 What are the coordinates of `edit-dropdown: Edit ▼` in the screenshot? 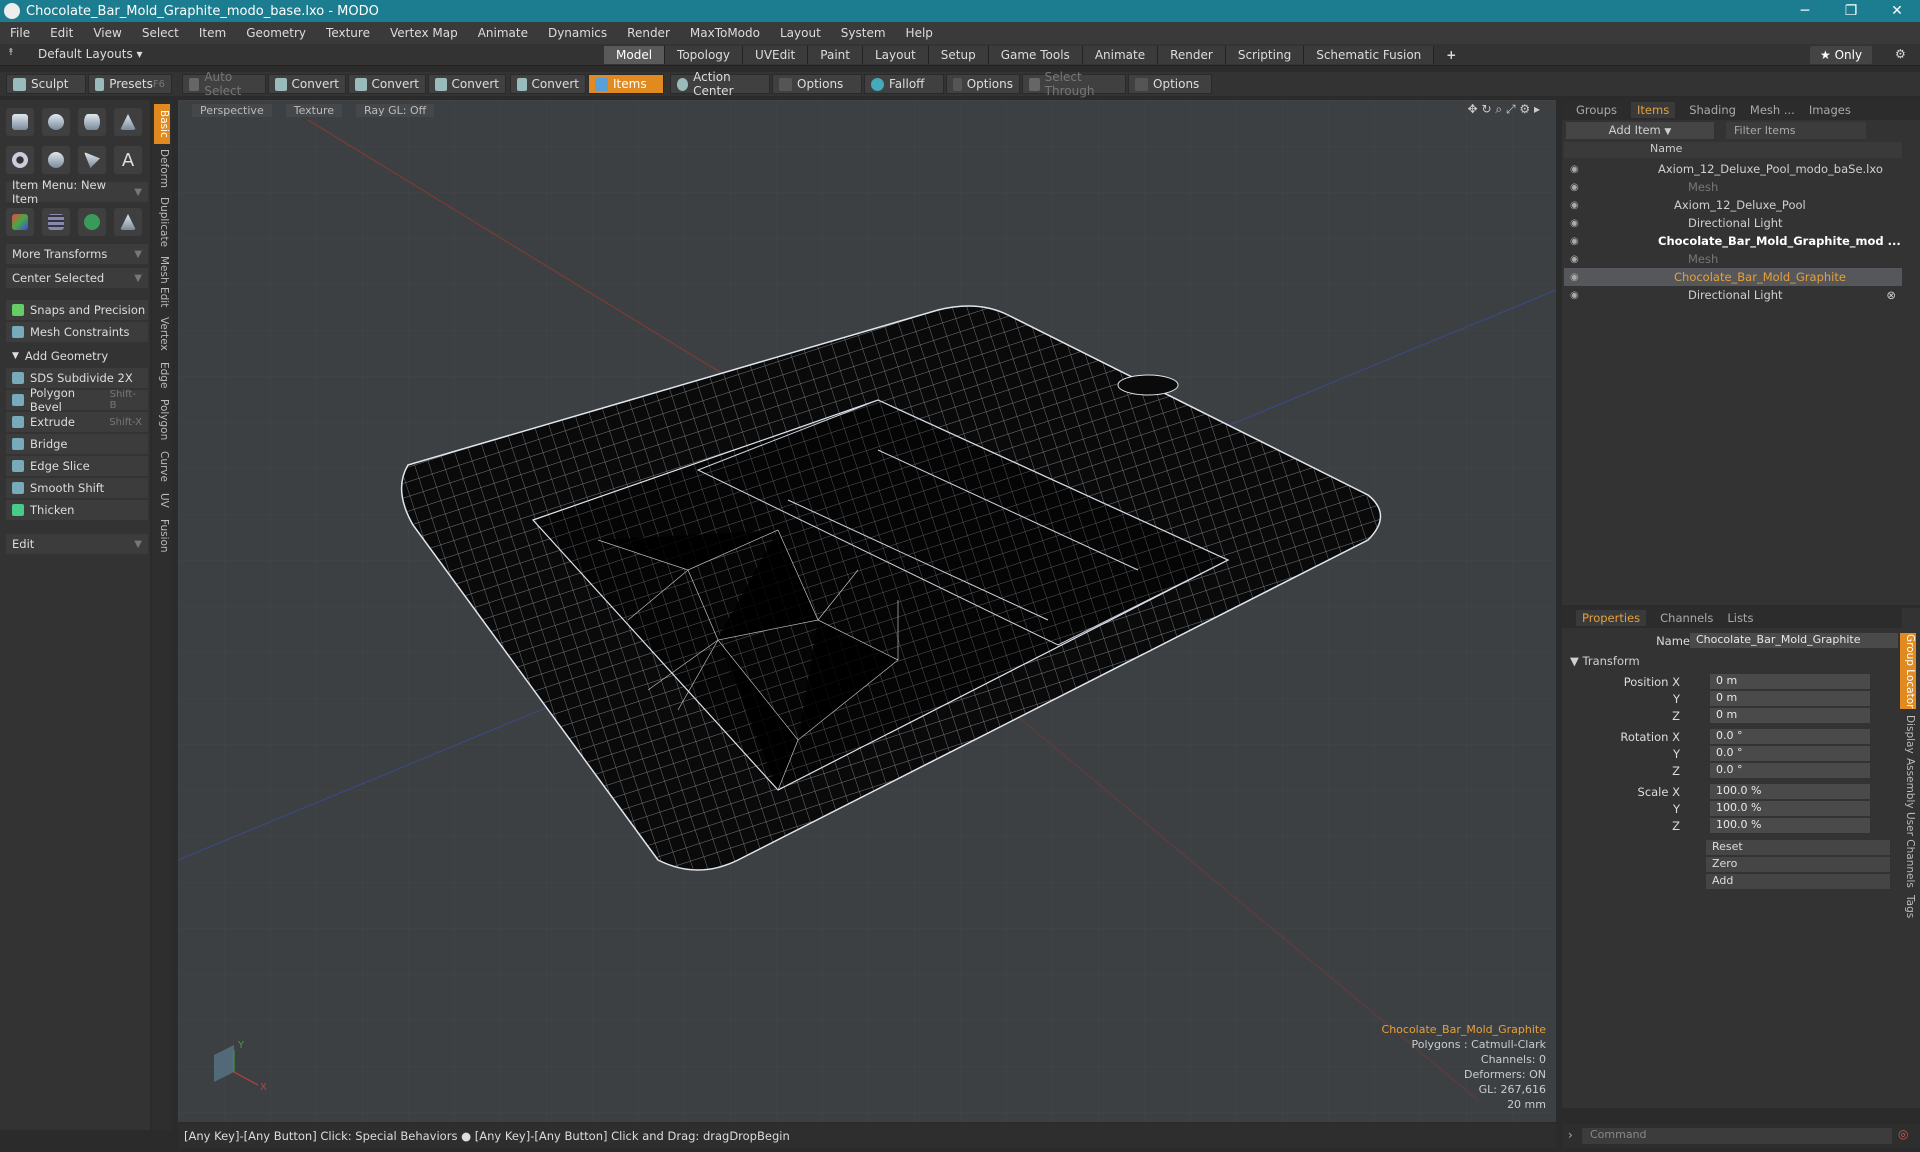 It's located at (77, 544).